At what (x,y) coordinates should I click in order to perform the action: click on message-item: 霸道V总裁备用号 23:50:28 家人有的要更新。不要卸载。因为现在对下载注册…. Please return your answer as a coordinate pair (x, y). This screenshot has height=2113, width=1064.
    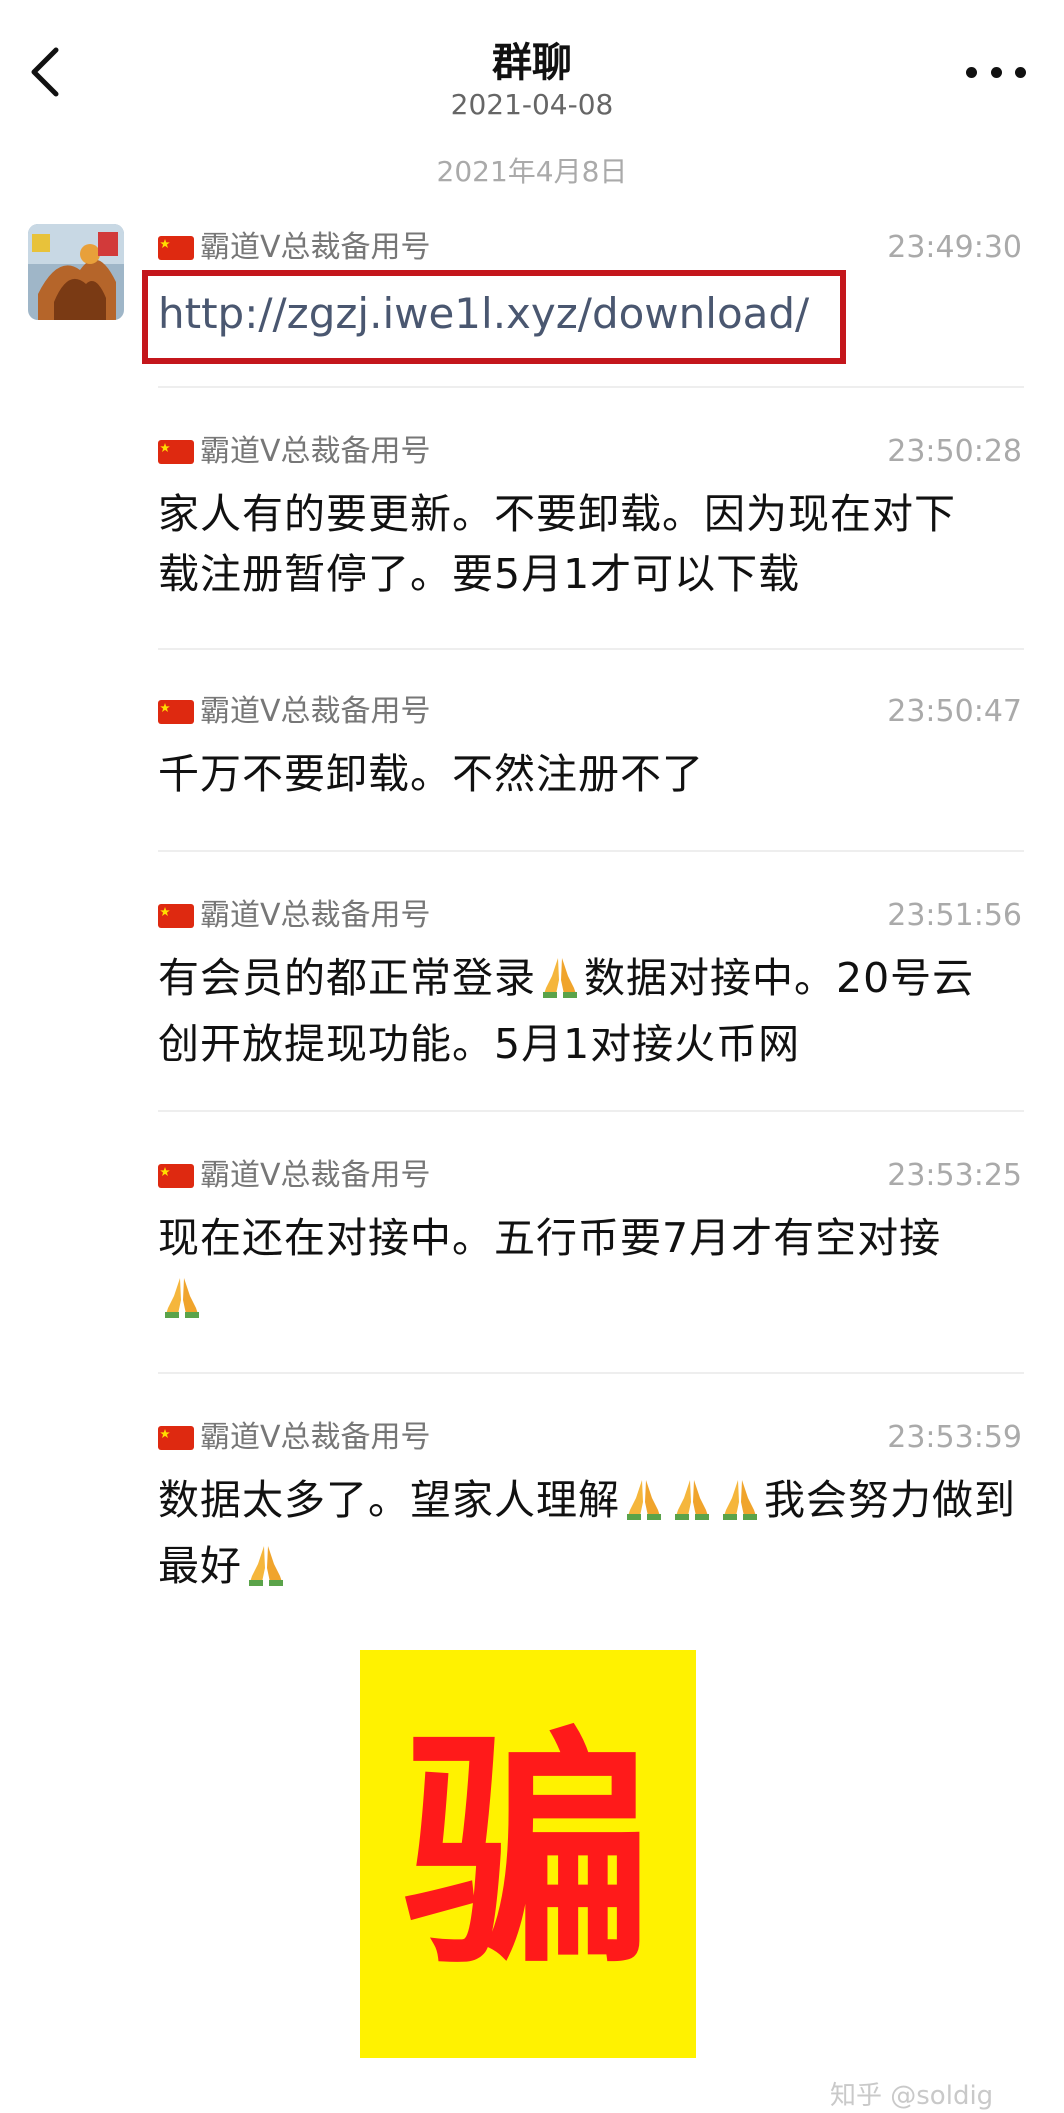
    Looking at the image, I should click on (591, 518).